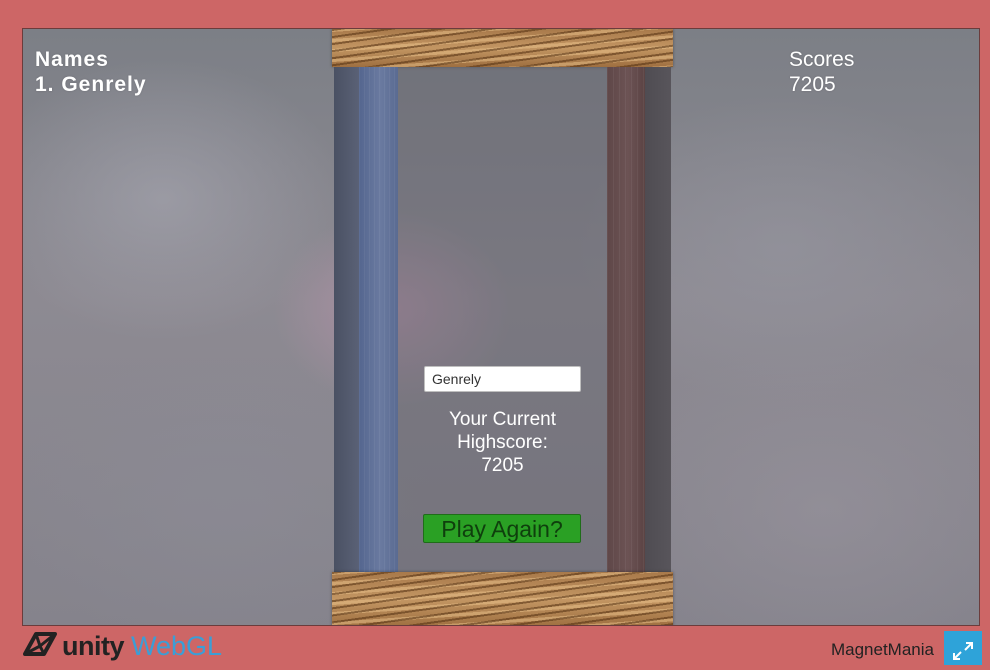 This screenshot has width=990, height=670. Describe the element at coordinates (93, 646) in the screenshot. I see `unity-wordmark: unity` at that location.